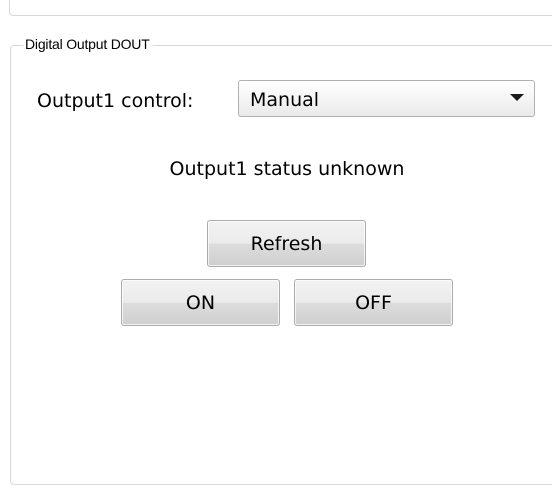 The image size is (552, 485). Describe the element at coordinates (285, 100) in the screenshot. I see `output-control-selected-value: Manual` at that location.